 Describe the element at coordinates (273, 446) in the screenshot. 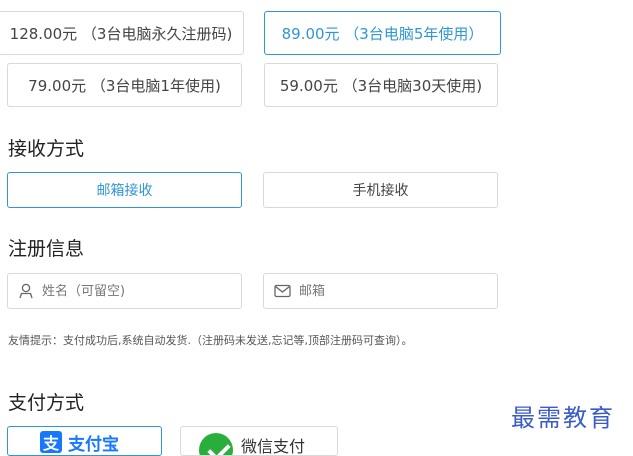

I see `wechat-label: 微信支付` at that location.